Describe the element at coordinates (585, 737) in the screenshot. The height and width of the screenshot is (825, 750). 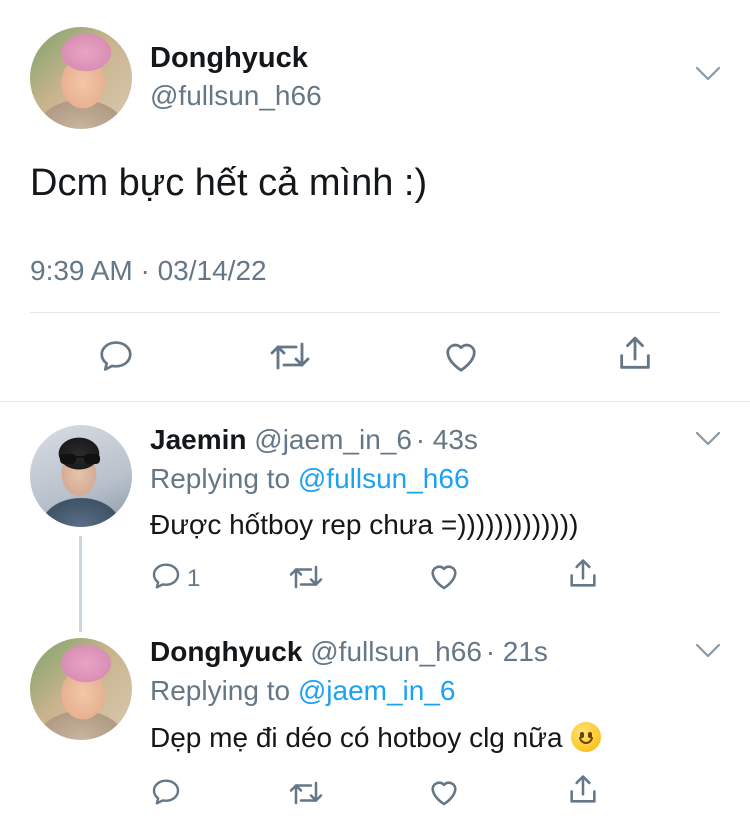
I see `smiling-face-emoji` at that location.